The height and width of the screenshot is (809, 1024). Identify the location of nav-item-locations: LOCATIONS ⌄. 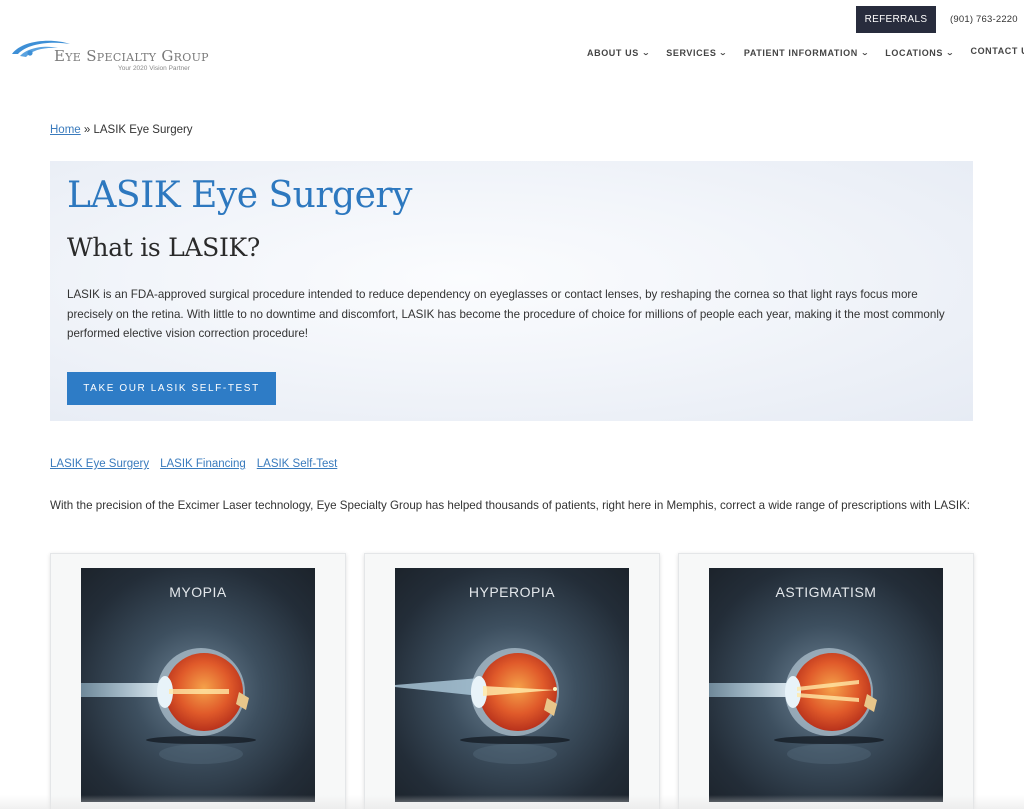
(920, 53).